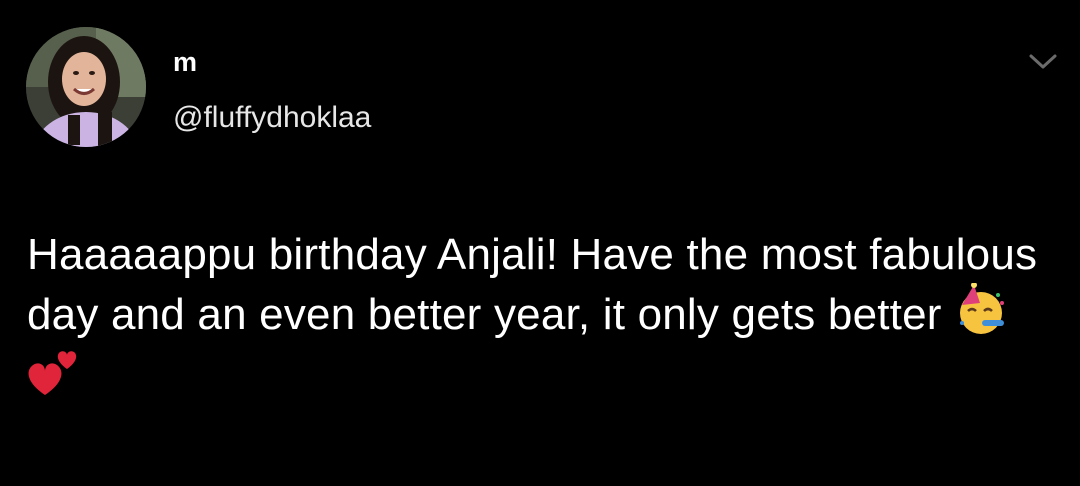 Image resolution: width=1080 pixels, height=486 pixels. I want to click on two-hearts-emoji, so click(52, 371).